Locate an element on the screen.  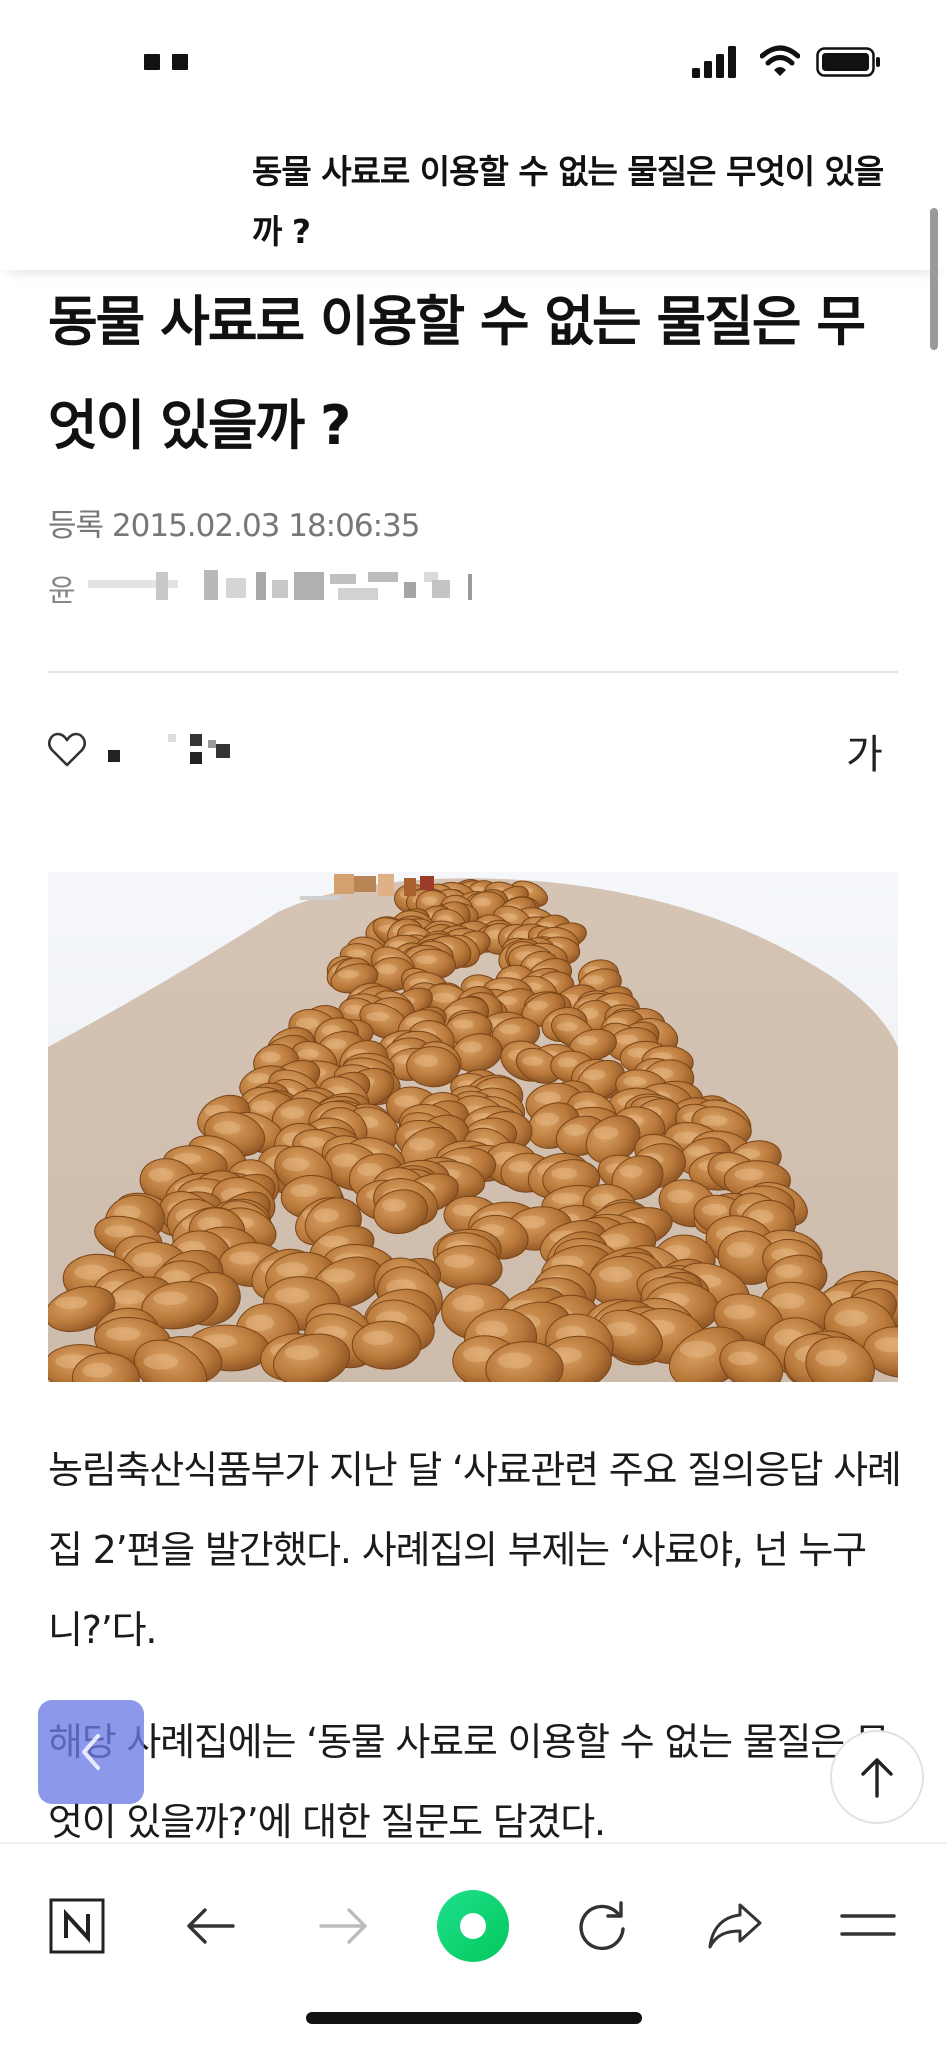
article-date: 등록 2015.02.03 18:06:35 is located at coordinates (234, 526).